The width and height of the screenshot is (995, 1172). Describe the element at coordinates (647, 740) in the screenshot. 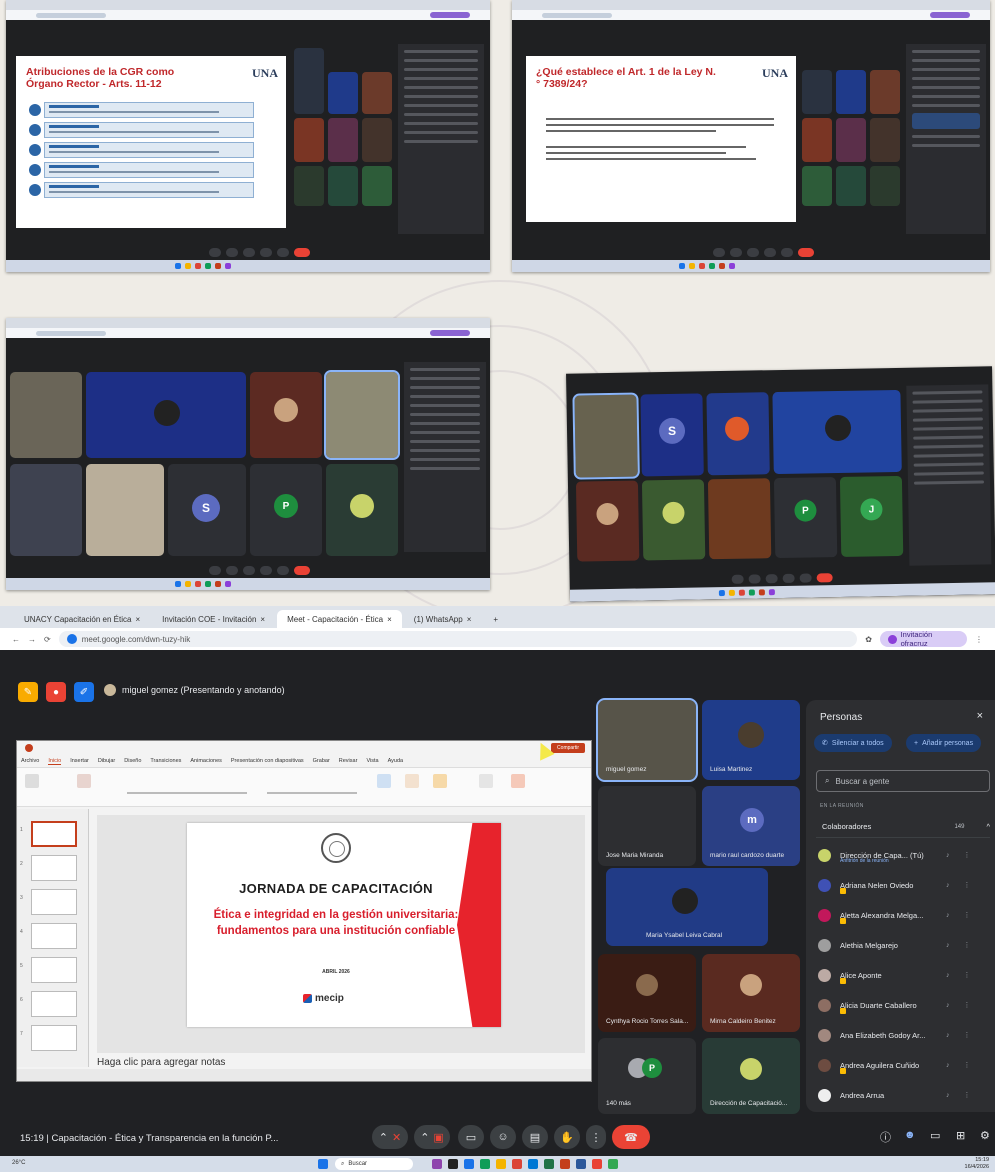

I see `video-tile-presenter: miguel gomez` at that location.